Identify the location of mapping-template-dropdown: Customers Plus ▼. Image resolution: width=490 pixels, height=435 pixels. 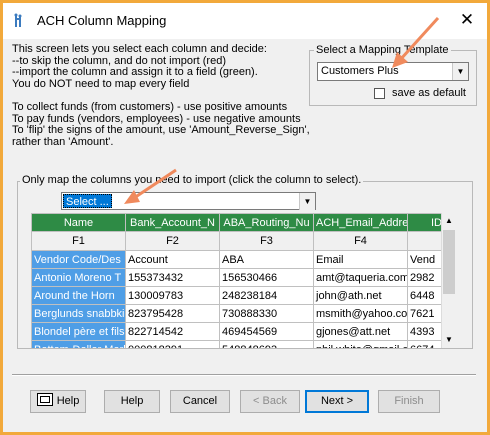
(393, 71).